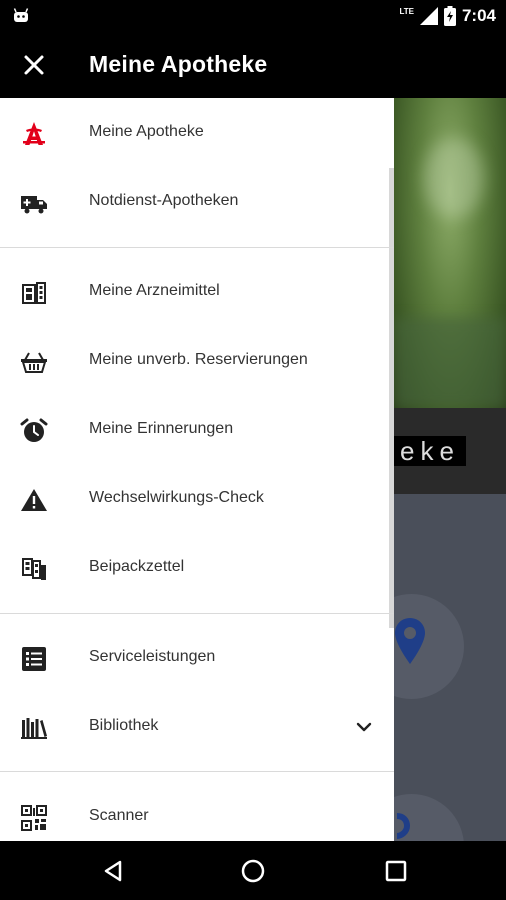  What do you see at coordinates (406, 11) in the screenshot?
I see `network-type: LTE` at bounding box center [406, 11].